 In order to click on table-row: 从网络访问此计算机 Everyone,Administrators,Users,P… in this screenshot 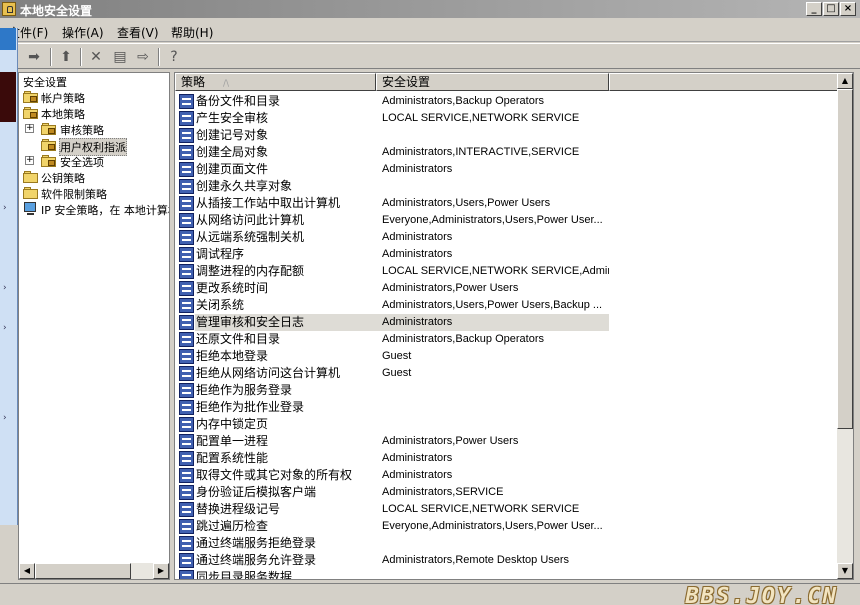, I will do `click(507, 220)`.